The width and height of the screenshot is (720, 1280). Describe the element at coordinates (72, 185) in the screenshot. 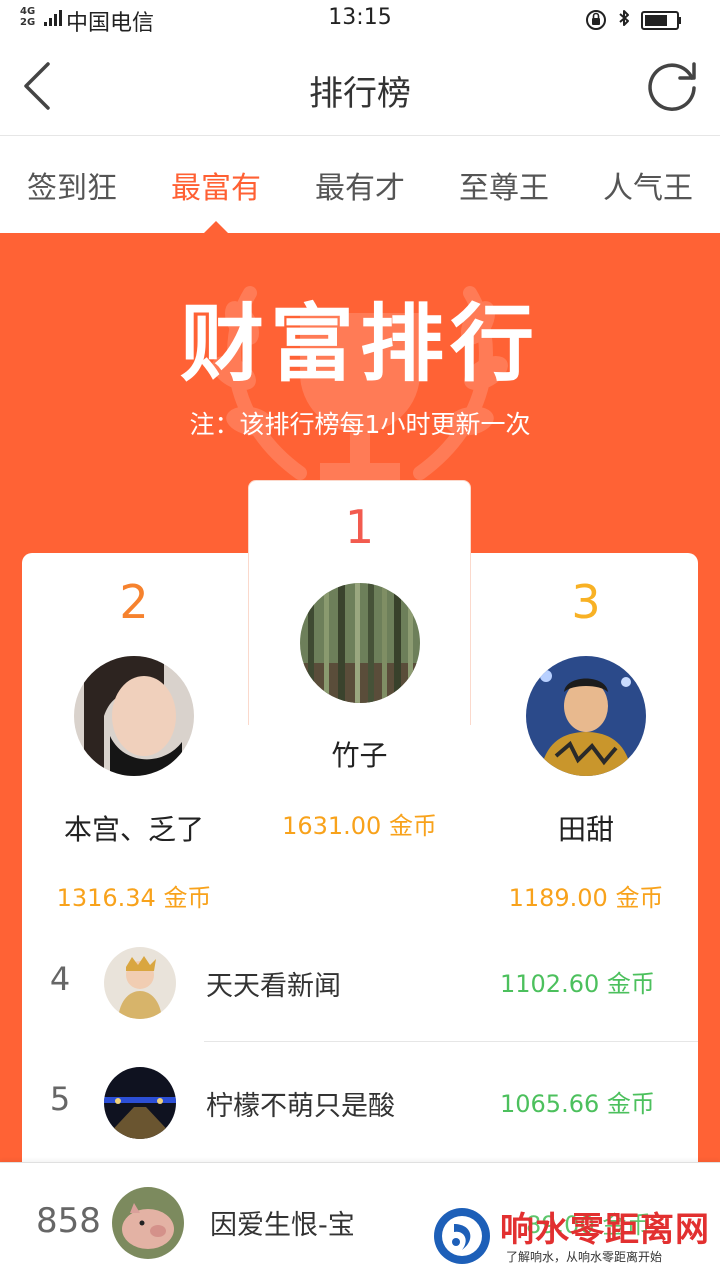

I see `tab-sign-in: 签到狂` at that location.